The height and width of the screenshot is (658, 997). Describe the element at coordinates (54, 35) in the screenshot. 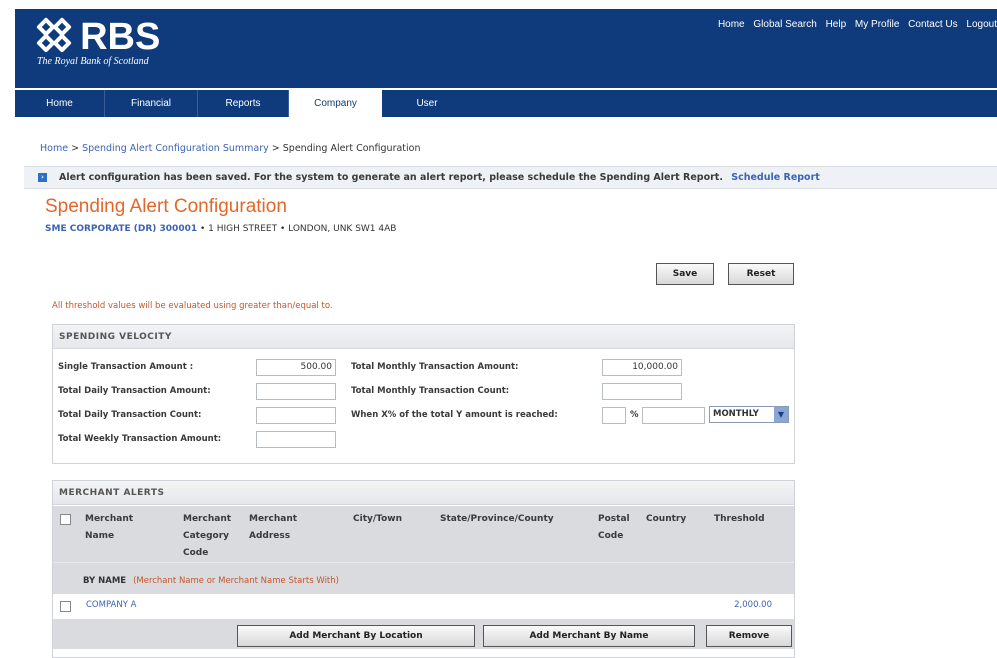

I see `rbs-logo-icon` at that location.